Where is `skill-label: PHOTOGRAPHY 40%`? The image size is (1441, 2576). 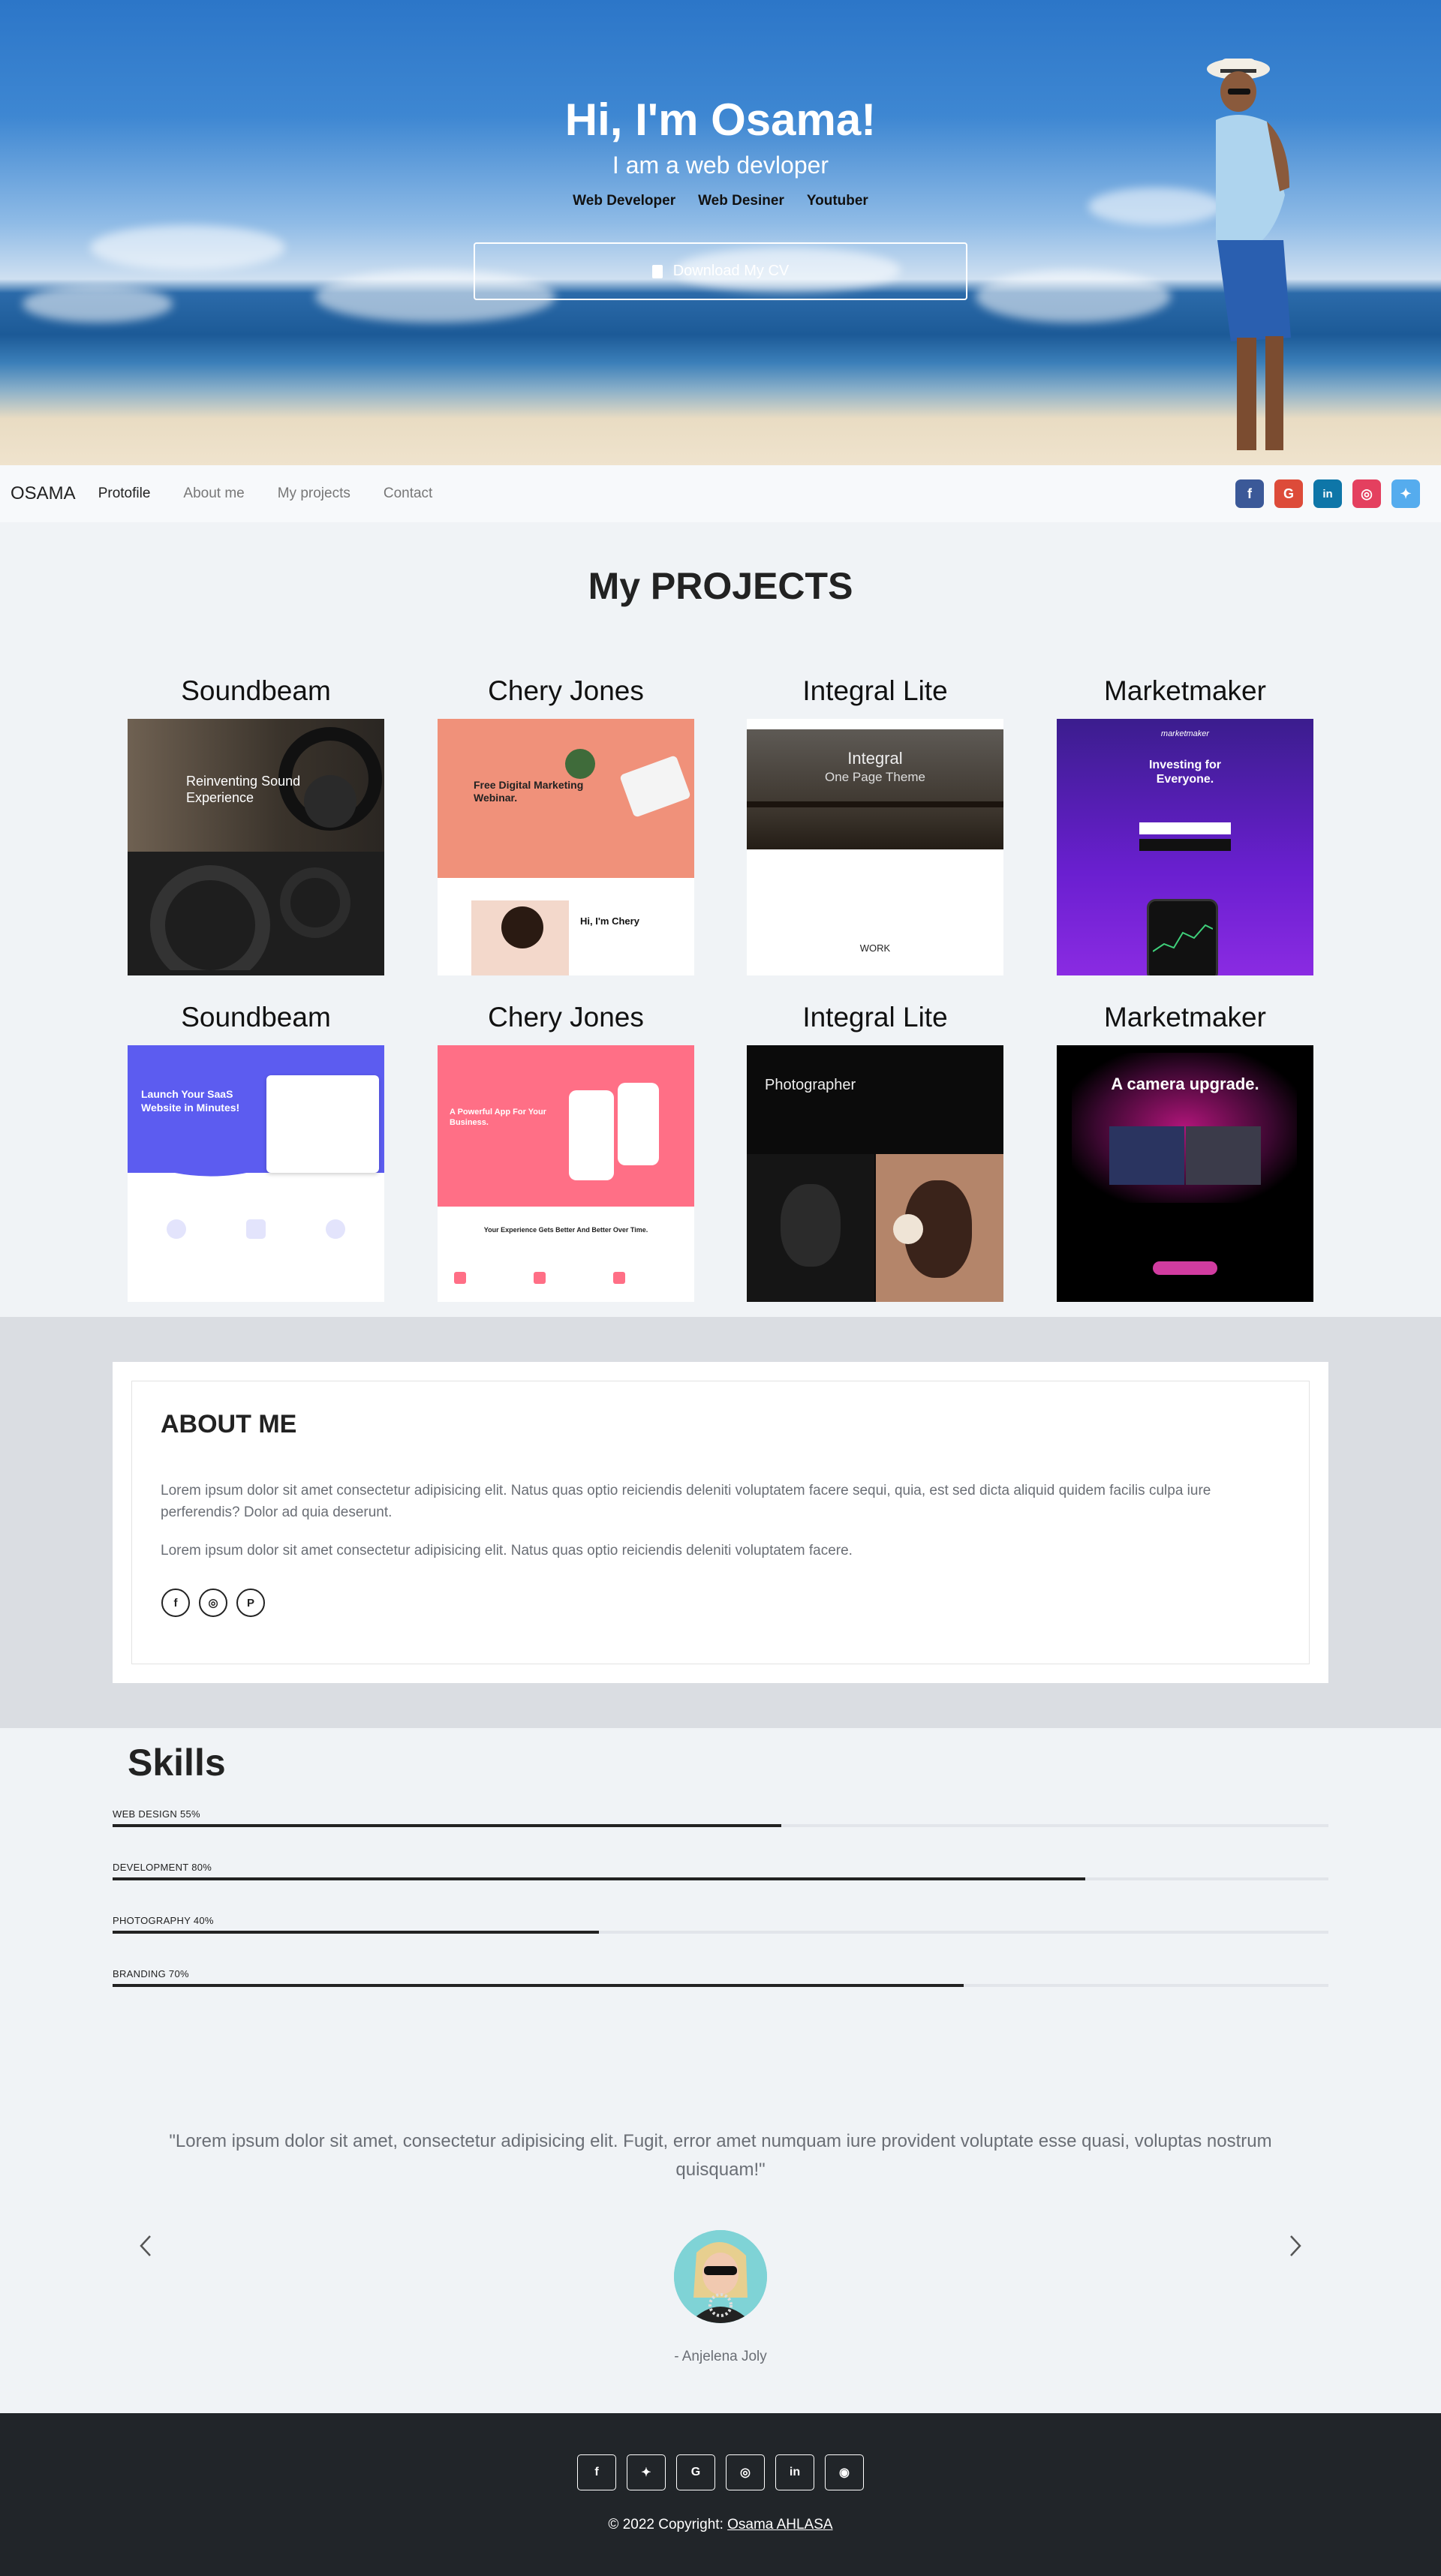 skill-label: PHOTOGRAPHY 40% is located at coordinates (163, 1920).